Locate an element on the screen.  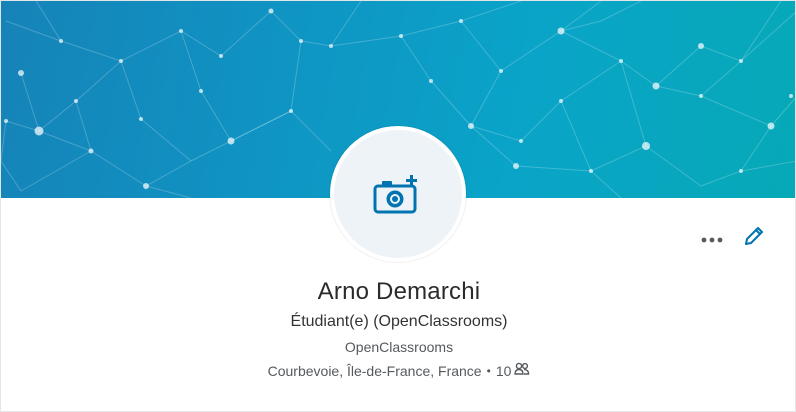
profile-photo-frame is located at coordinates (398, 194).